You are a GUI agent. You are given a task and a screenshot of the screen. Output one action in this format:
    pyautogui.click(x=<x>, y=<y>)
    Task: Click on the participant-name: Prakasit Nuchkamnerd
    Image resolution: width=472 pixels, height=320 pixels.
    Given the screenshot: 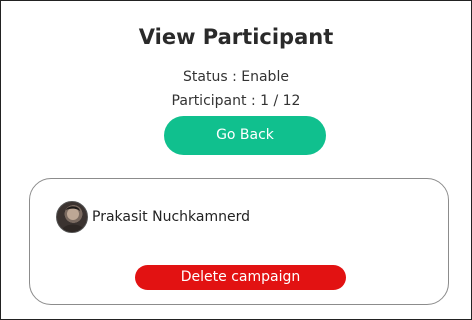 What is the action you would take?
    pyautogui.click(x=171, y=217)
    